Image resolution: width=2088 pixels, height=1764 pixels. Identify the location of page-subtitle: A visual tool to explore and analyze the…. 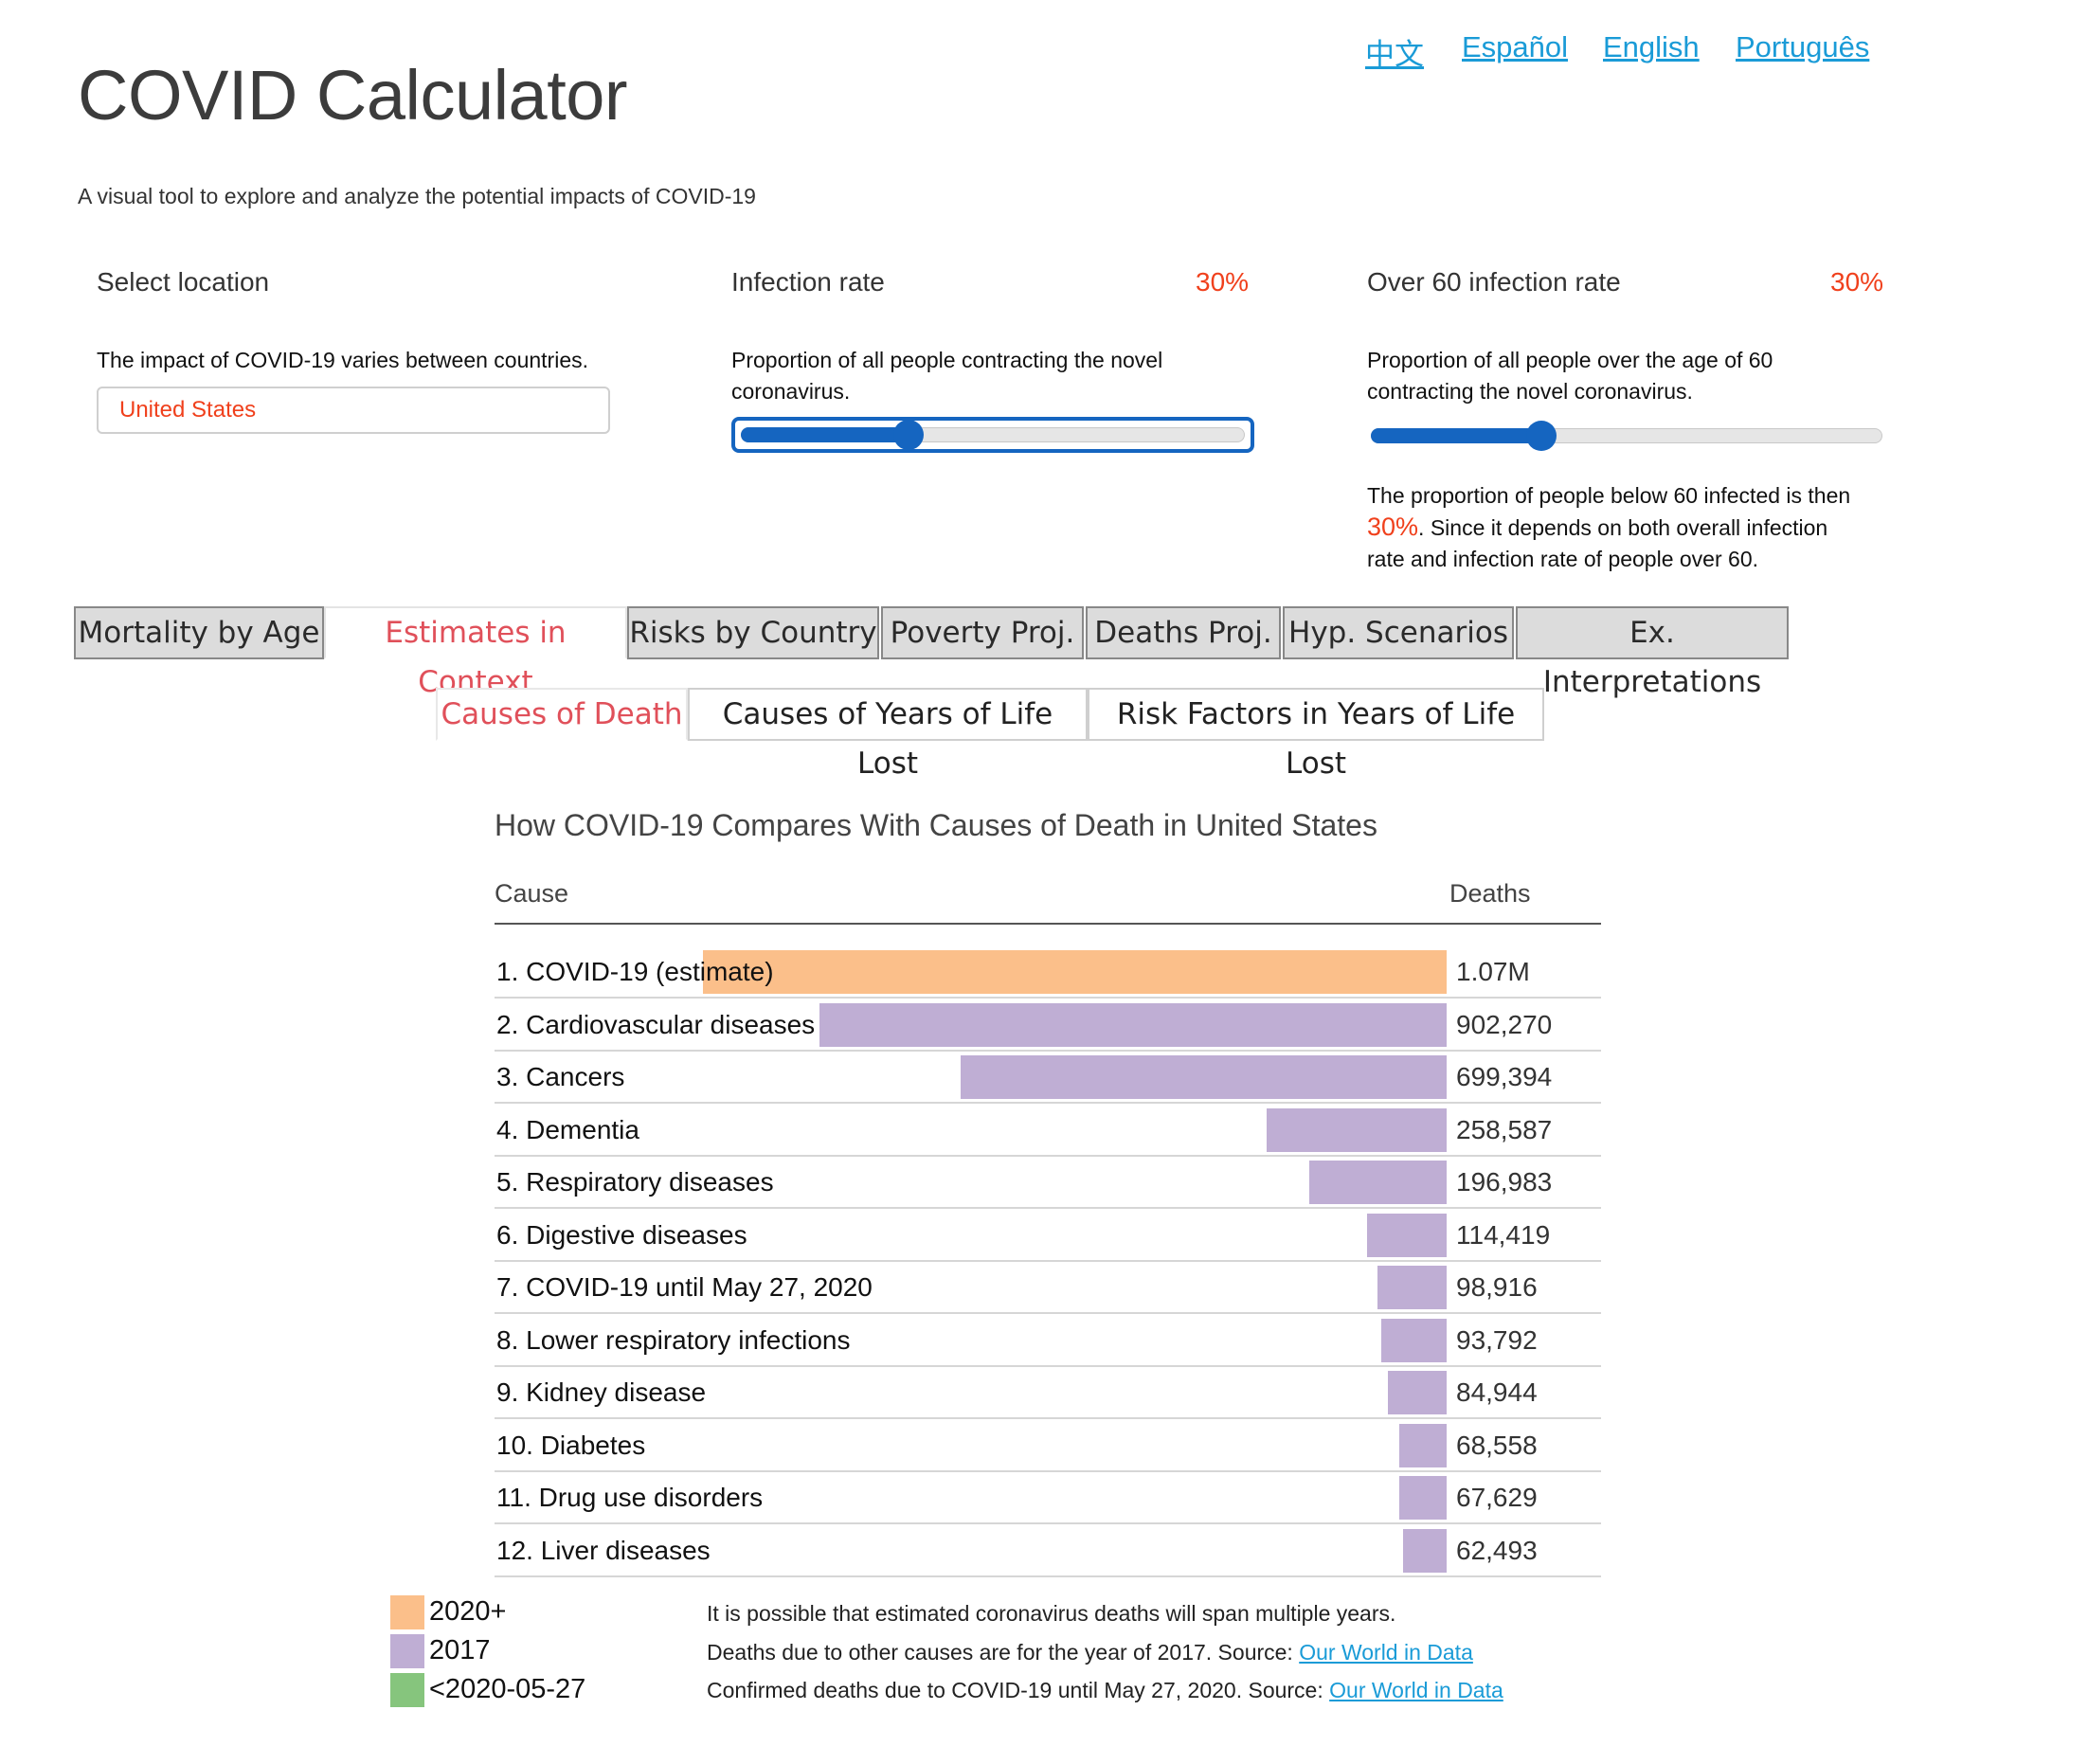
(417, 196).